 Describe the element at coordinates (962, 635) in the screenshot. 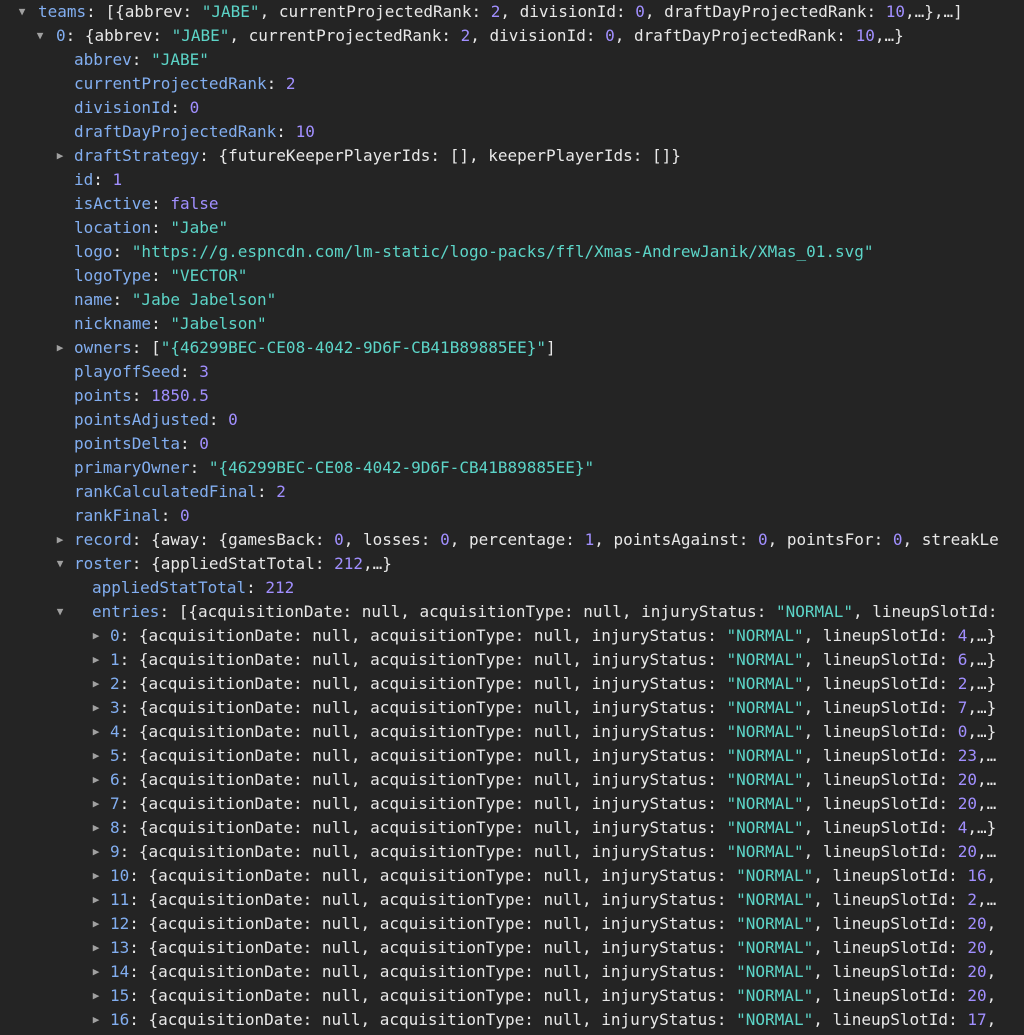

I see `number-value: 4` at that location.